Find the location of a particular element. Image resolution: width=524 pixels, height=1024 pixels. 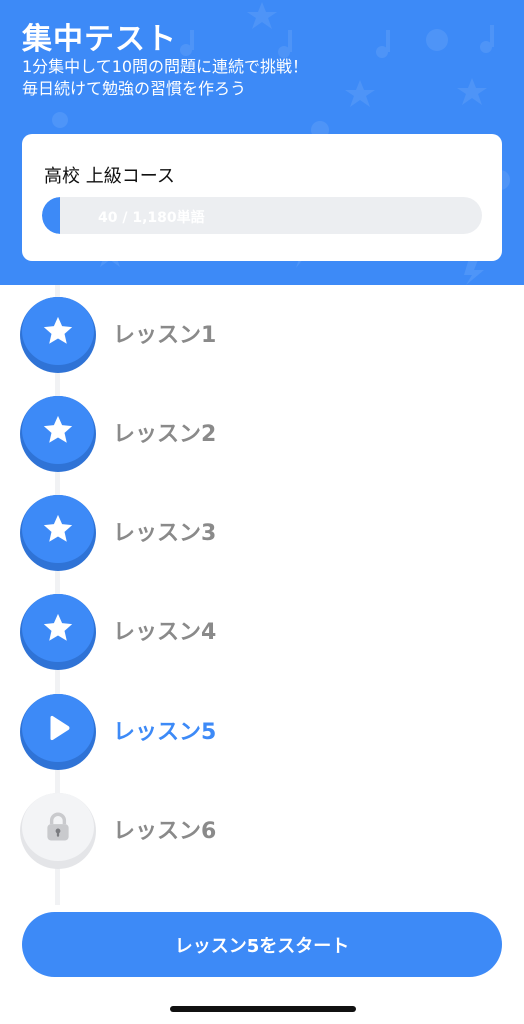

lesson-label: レッスン5 is located at coordinates (165, 732).